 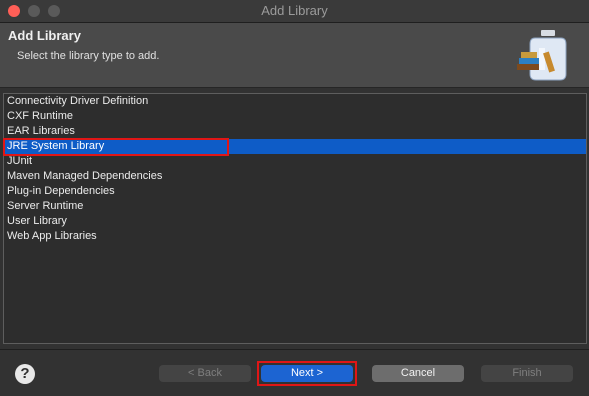 I want to click on list-item-junit: JUnit, so click(x=295, y=161).